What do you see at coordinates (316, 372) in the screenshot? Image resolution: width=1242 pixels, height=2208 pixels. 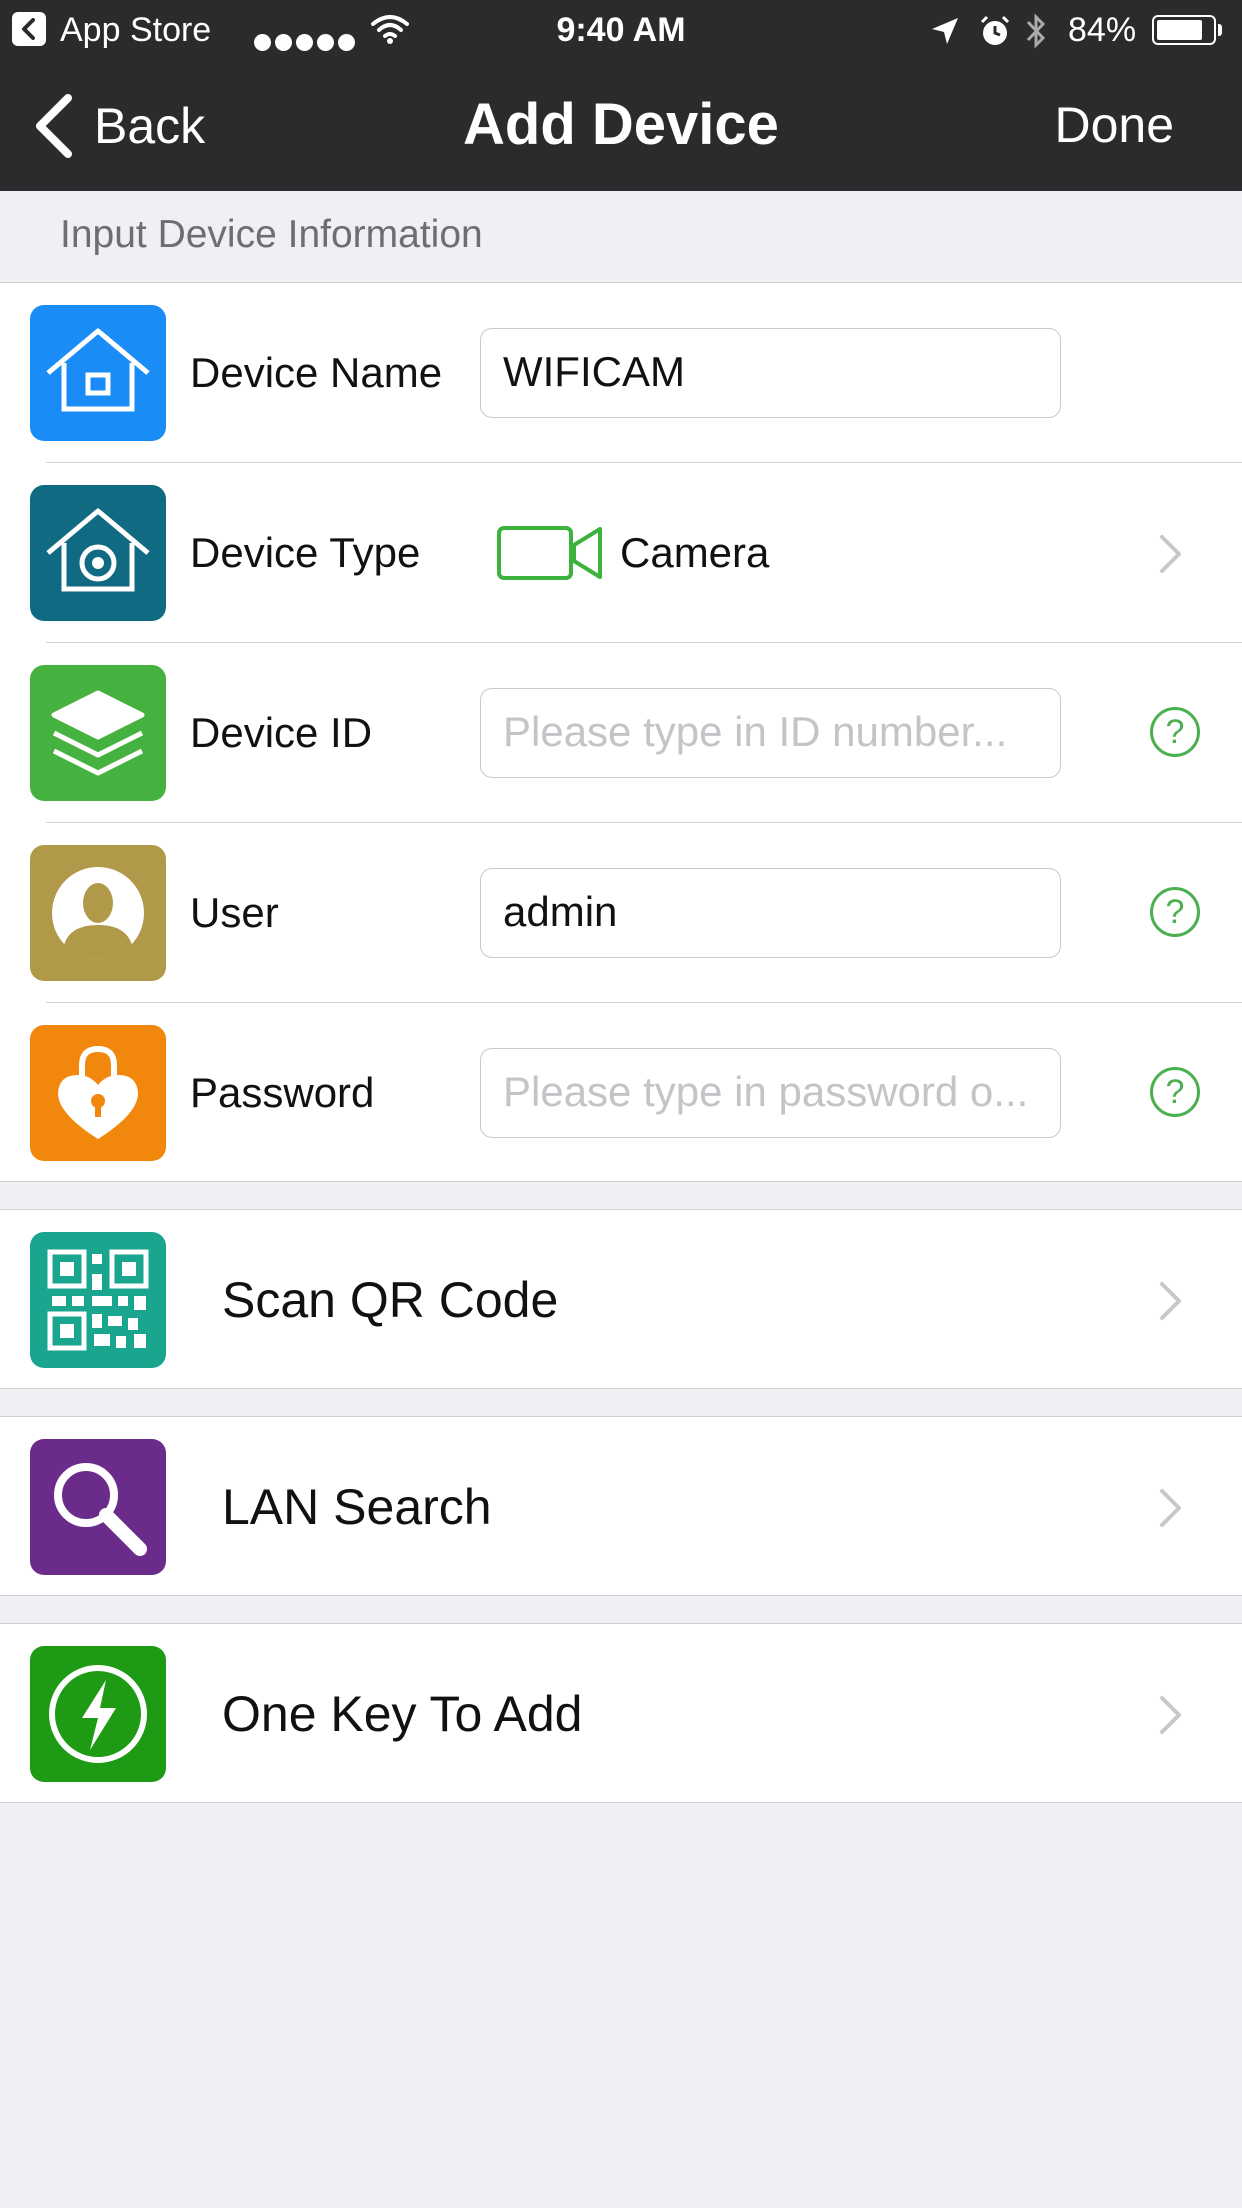 I see `device-name-label: Device Name` at bounding box center [316, 372].